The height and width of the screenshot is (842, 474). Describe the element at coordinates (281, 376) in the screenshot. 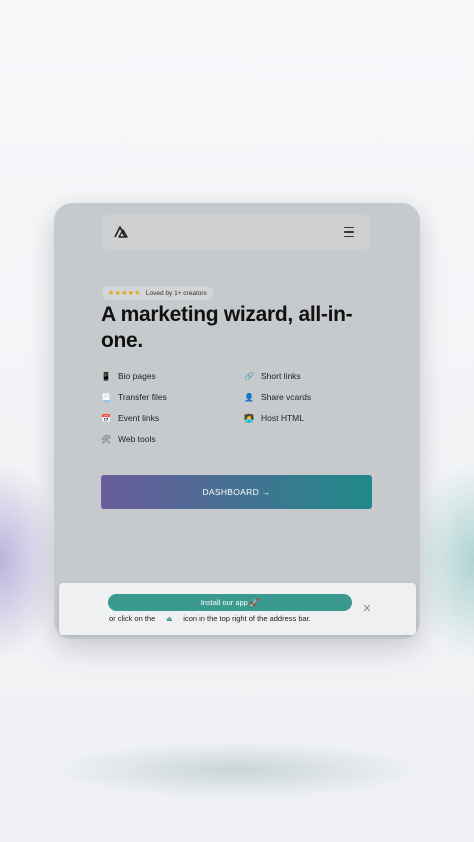

I see `feature-label: Short links` at that location.